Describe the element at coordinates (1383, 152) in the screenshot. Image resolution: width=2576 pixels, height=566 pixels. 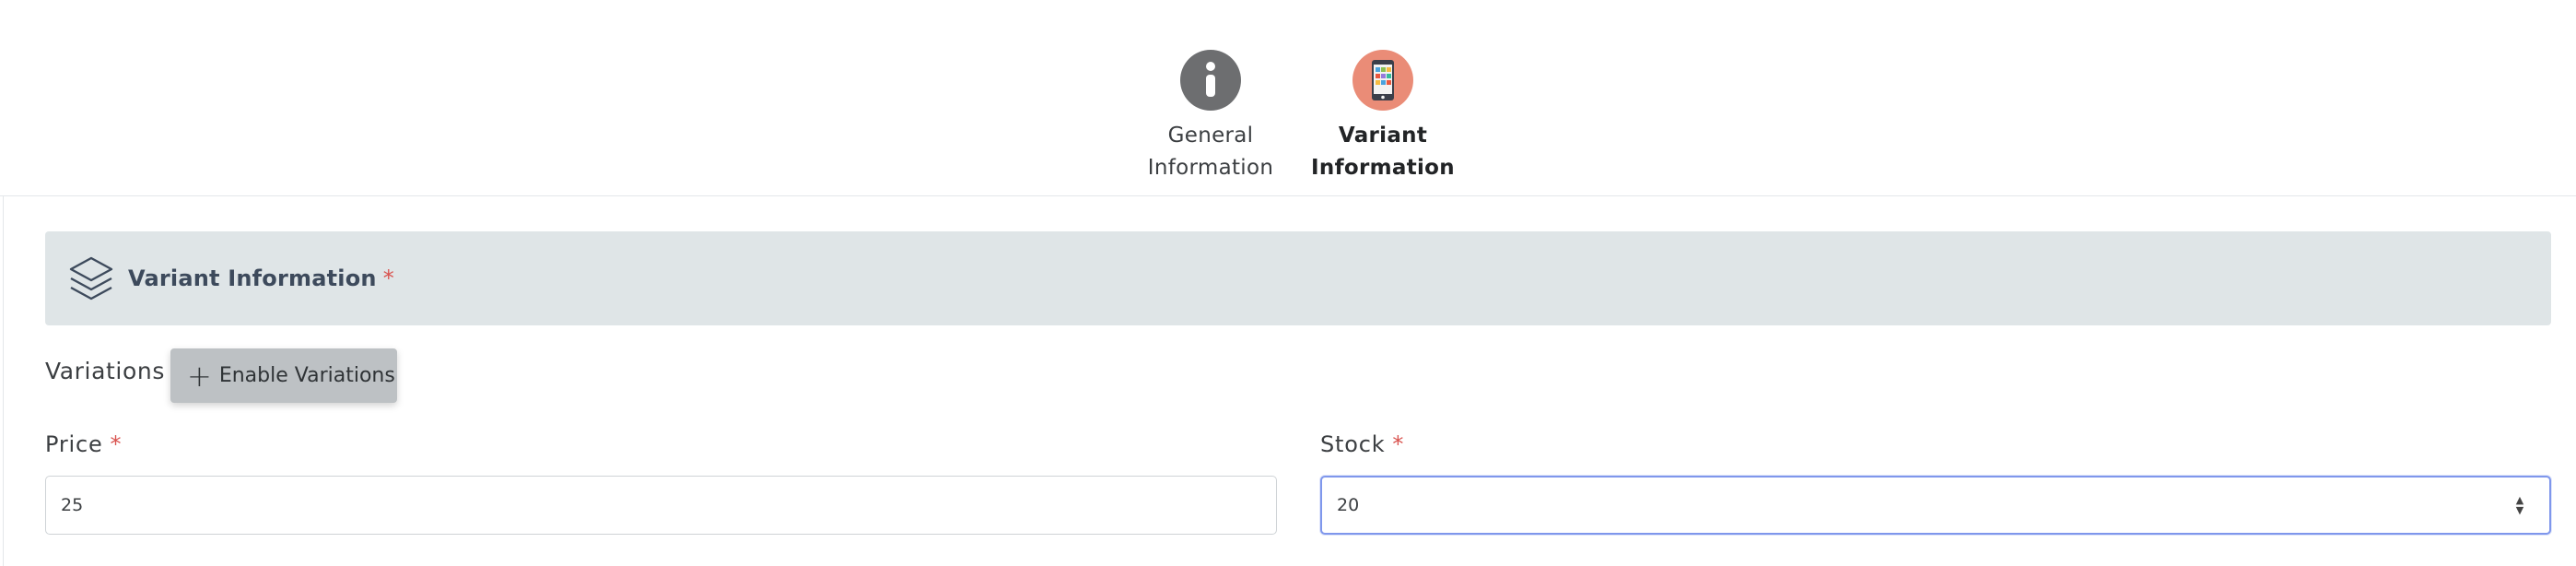
I see `step-label: Variant Information` at that location.